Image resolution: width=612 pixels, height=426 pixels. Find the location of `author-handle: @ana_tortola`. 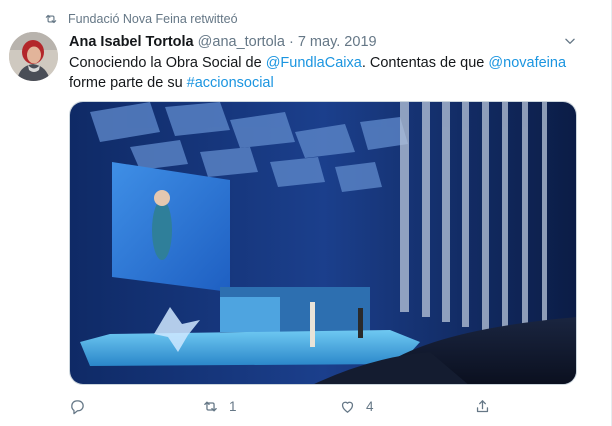

author-handle: @ana_tortola is located at coordinates (241, 42).